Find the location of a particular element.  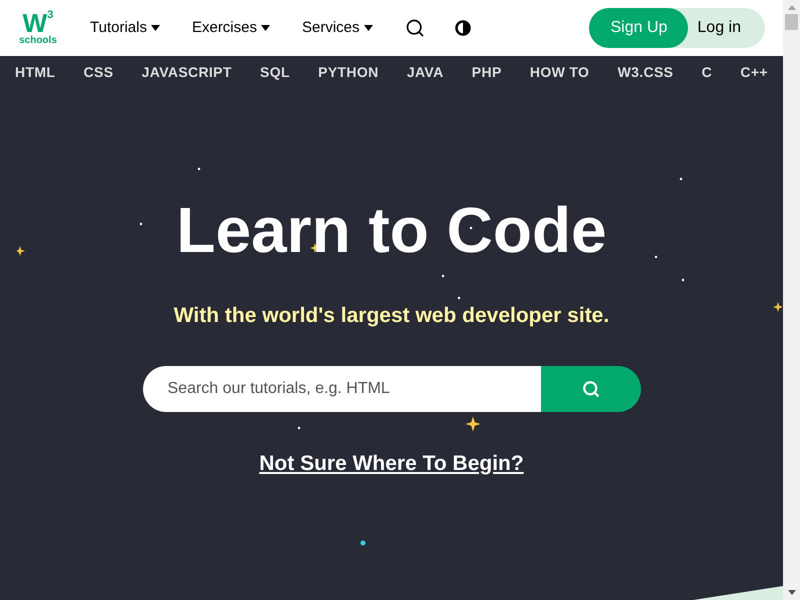

search-submit-button is located at coordinates (590, 389).